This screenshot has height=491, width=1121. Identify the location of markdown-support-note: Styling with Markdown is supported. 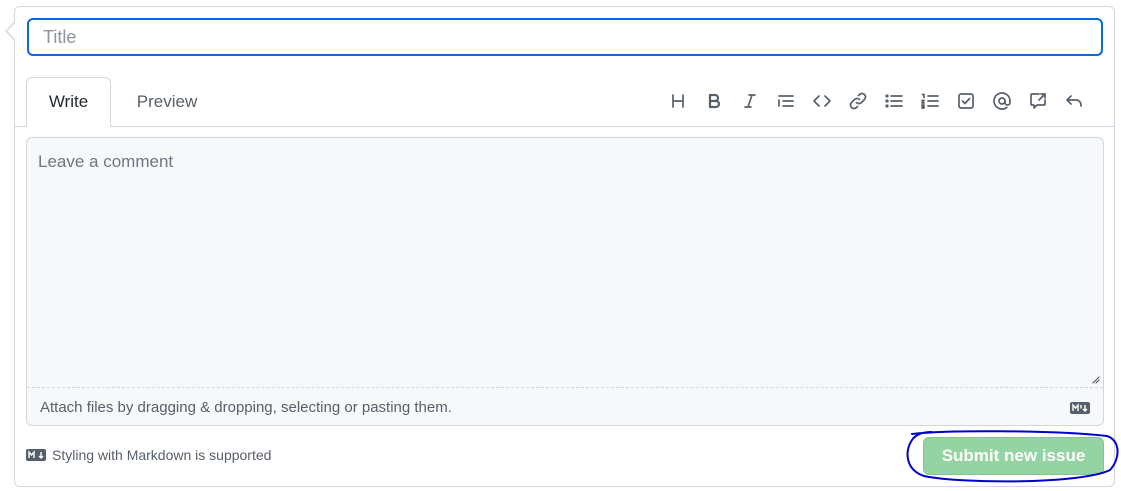
(148, 455).